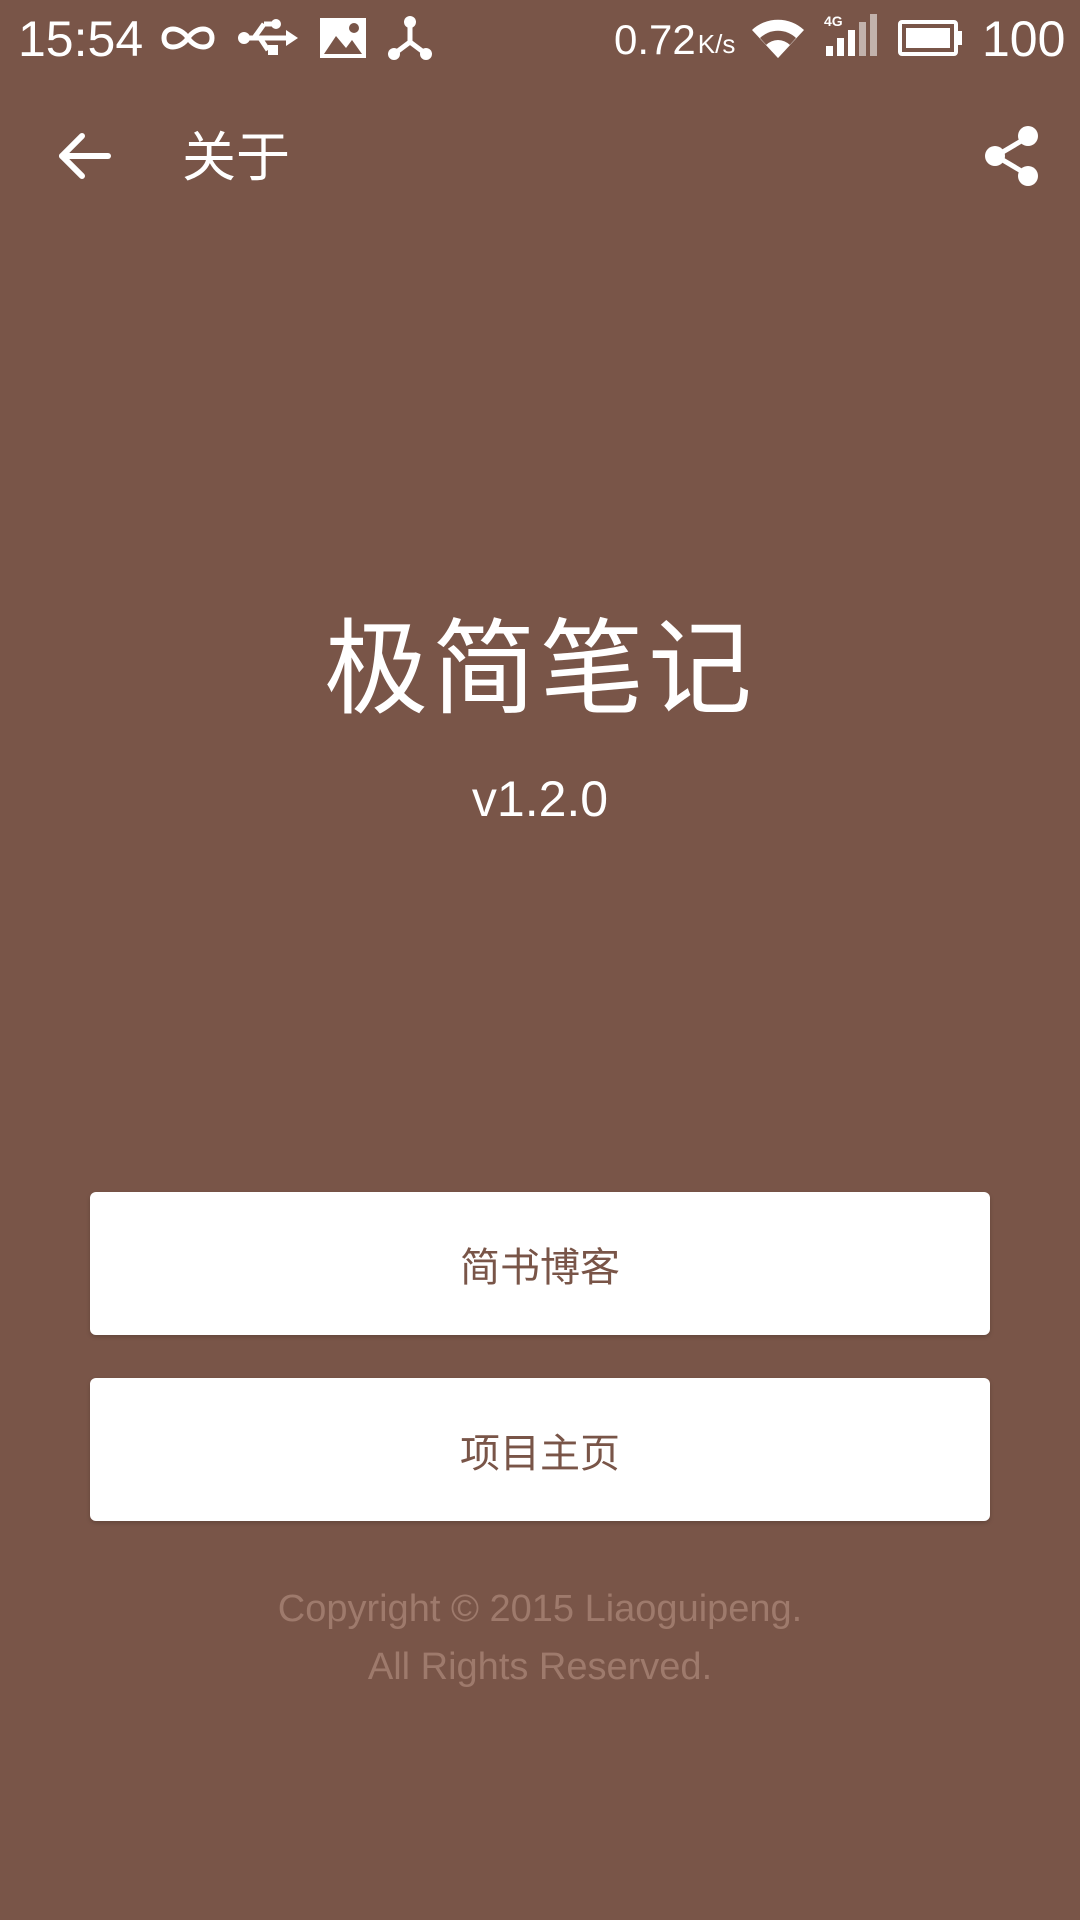 The height and width of the screenshot is (1920, 1080). What do you see at coordinates (343, 40) in the screenshot?
I see `image-icon` at bounding box center [343, 40].